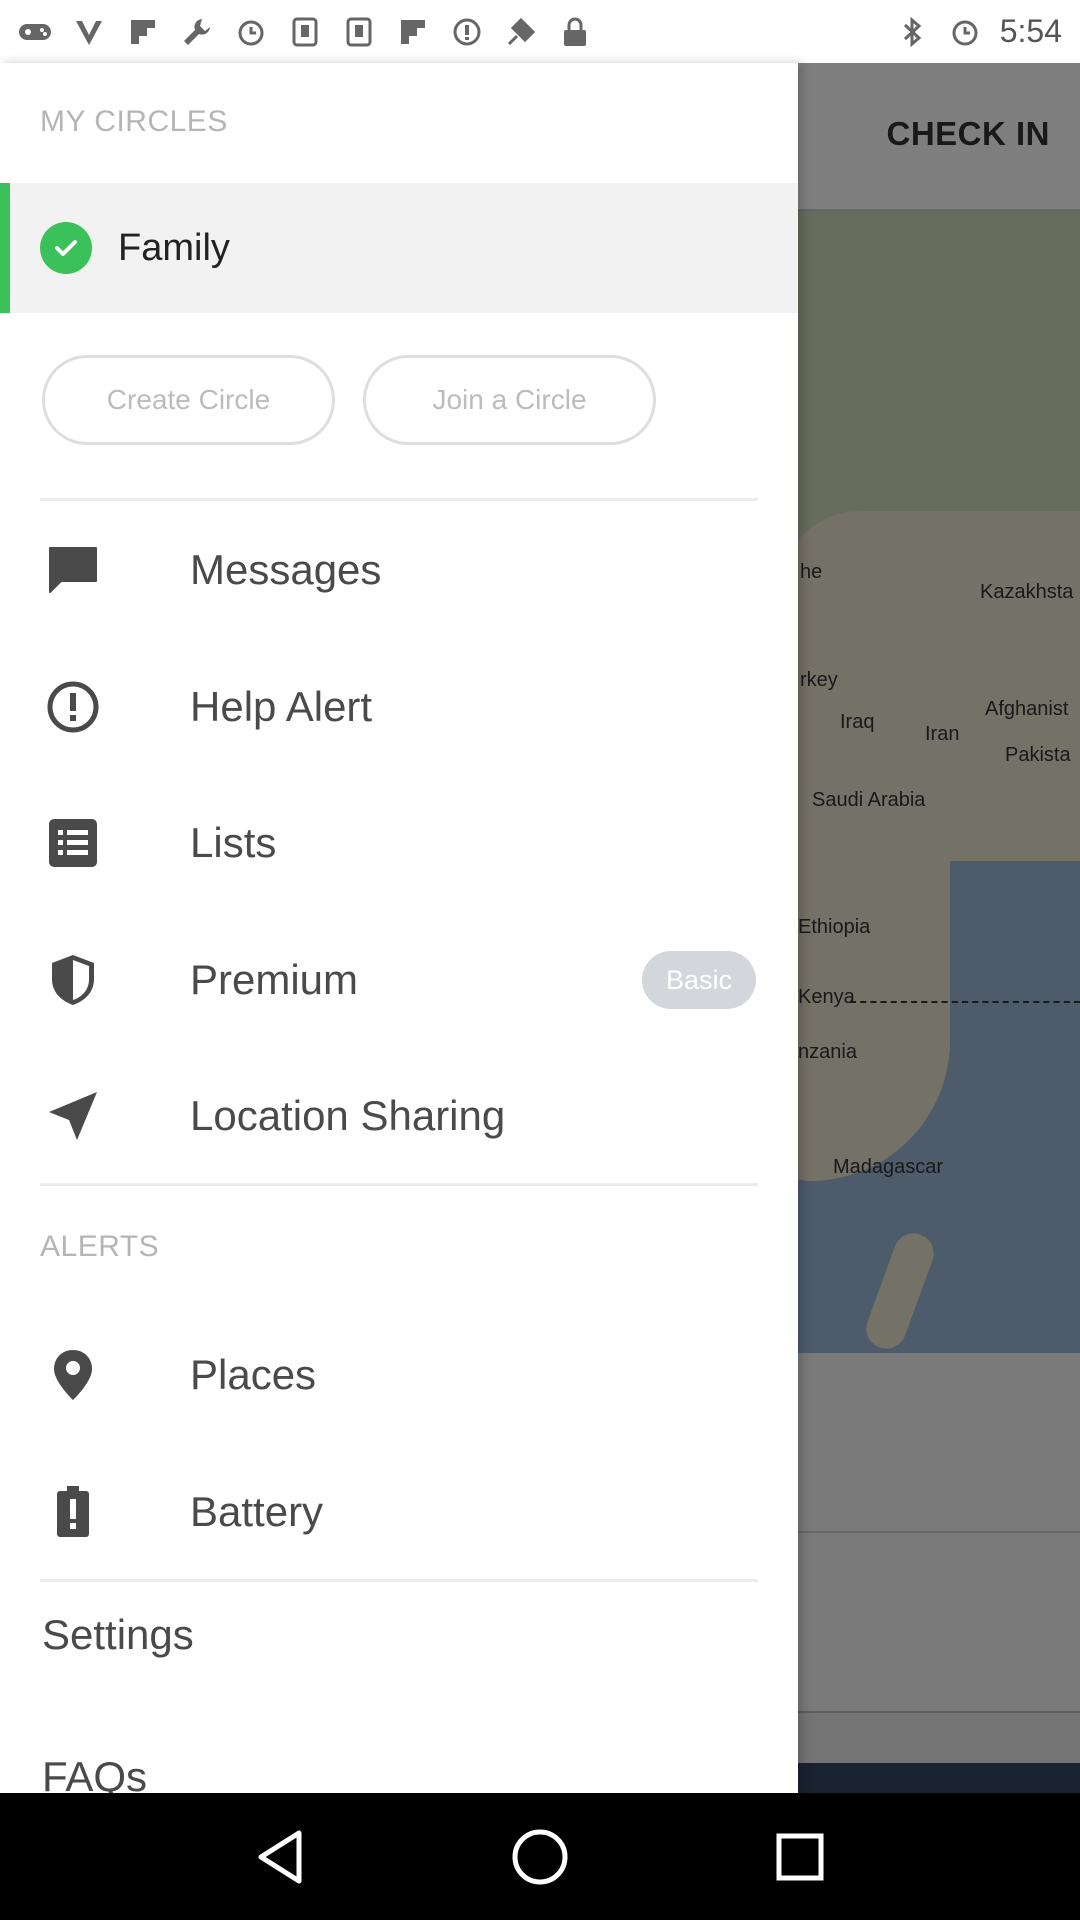 Image resolution: width=1080 pixels, height=1920 pixels. I want to click on menu-label: Messages, so click(286, 569).